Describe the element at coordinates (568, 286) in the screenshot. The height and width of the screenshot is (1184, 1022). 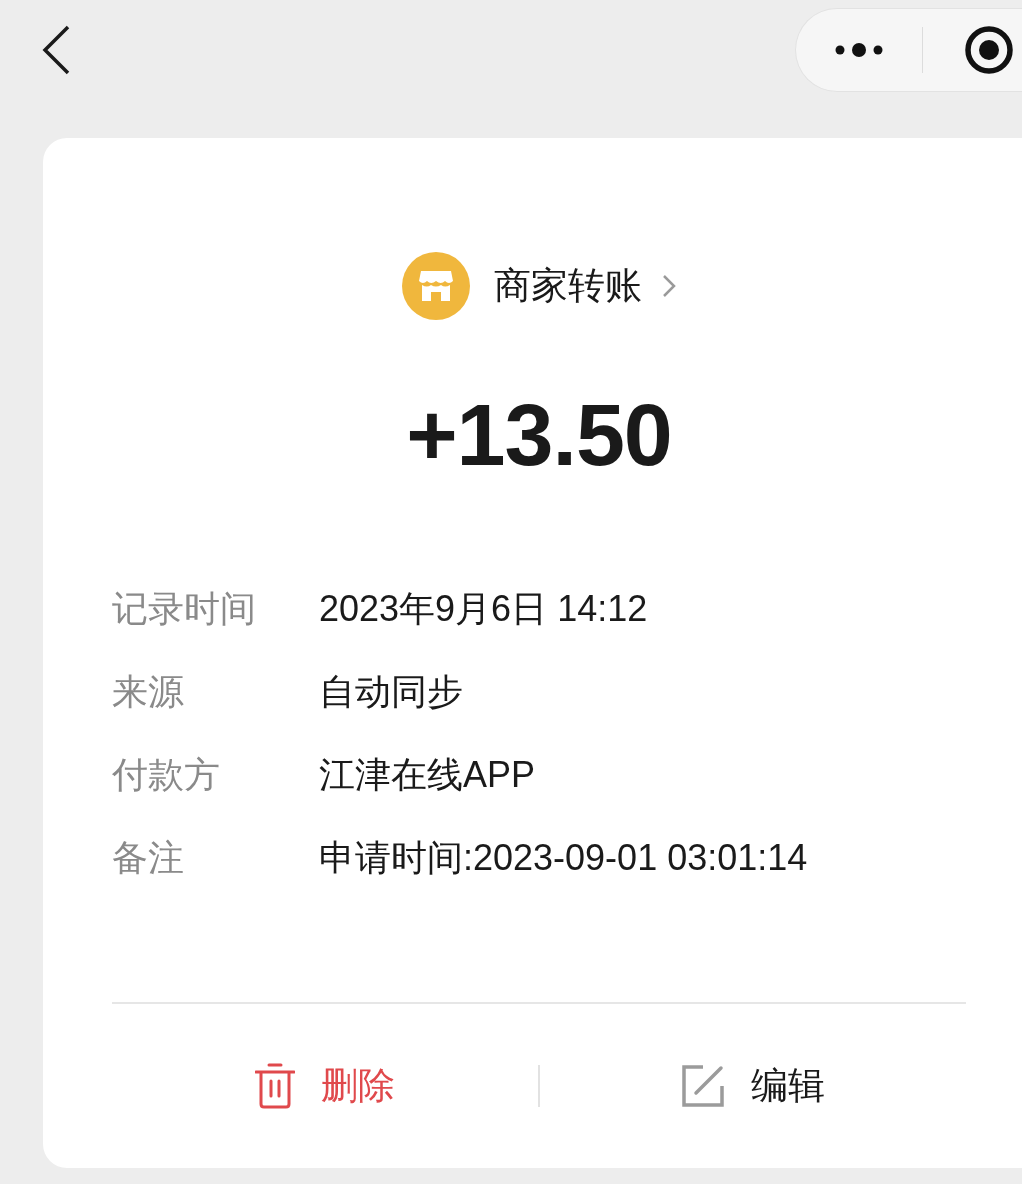
I see `merchant-title: 商家转账` at that location.